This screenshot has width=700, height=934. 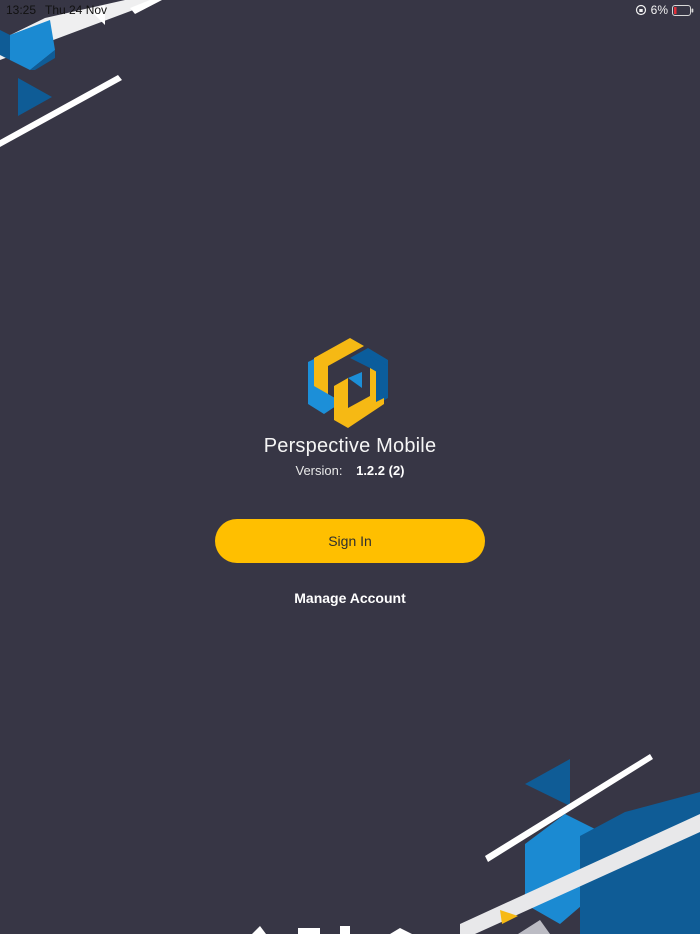 I want to click on version-value: 1.2.2 (2), so click(x=380, y=470).